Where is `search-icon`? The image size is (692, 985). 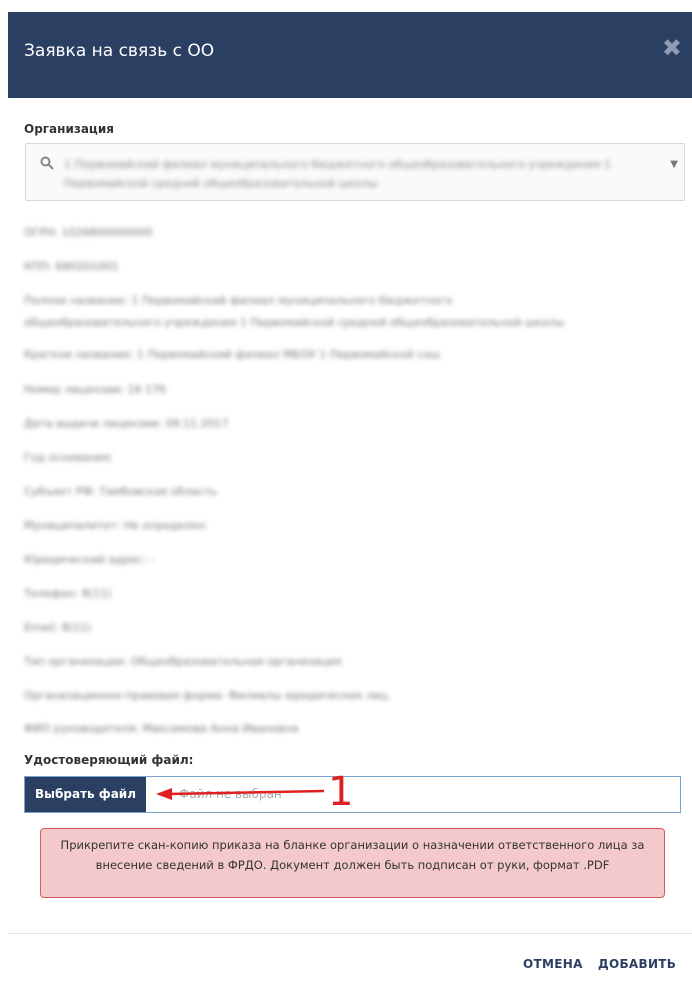
search-icon is located at coordinates (47, 163).